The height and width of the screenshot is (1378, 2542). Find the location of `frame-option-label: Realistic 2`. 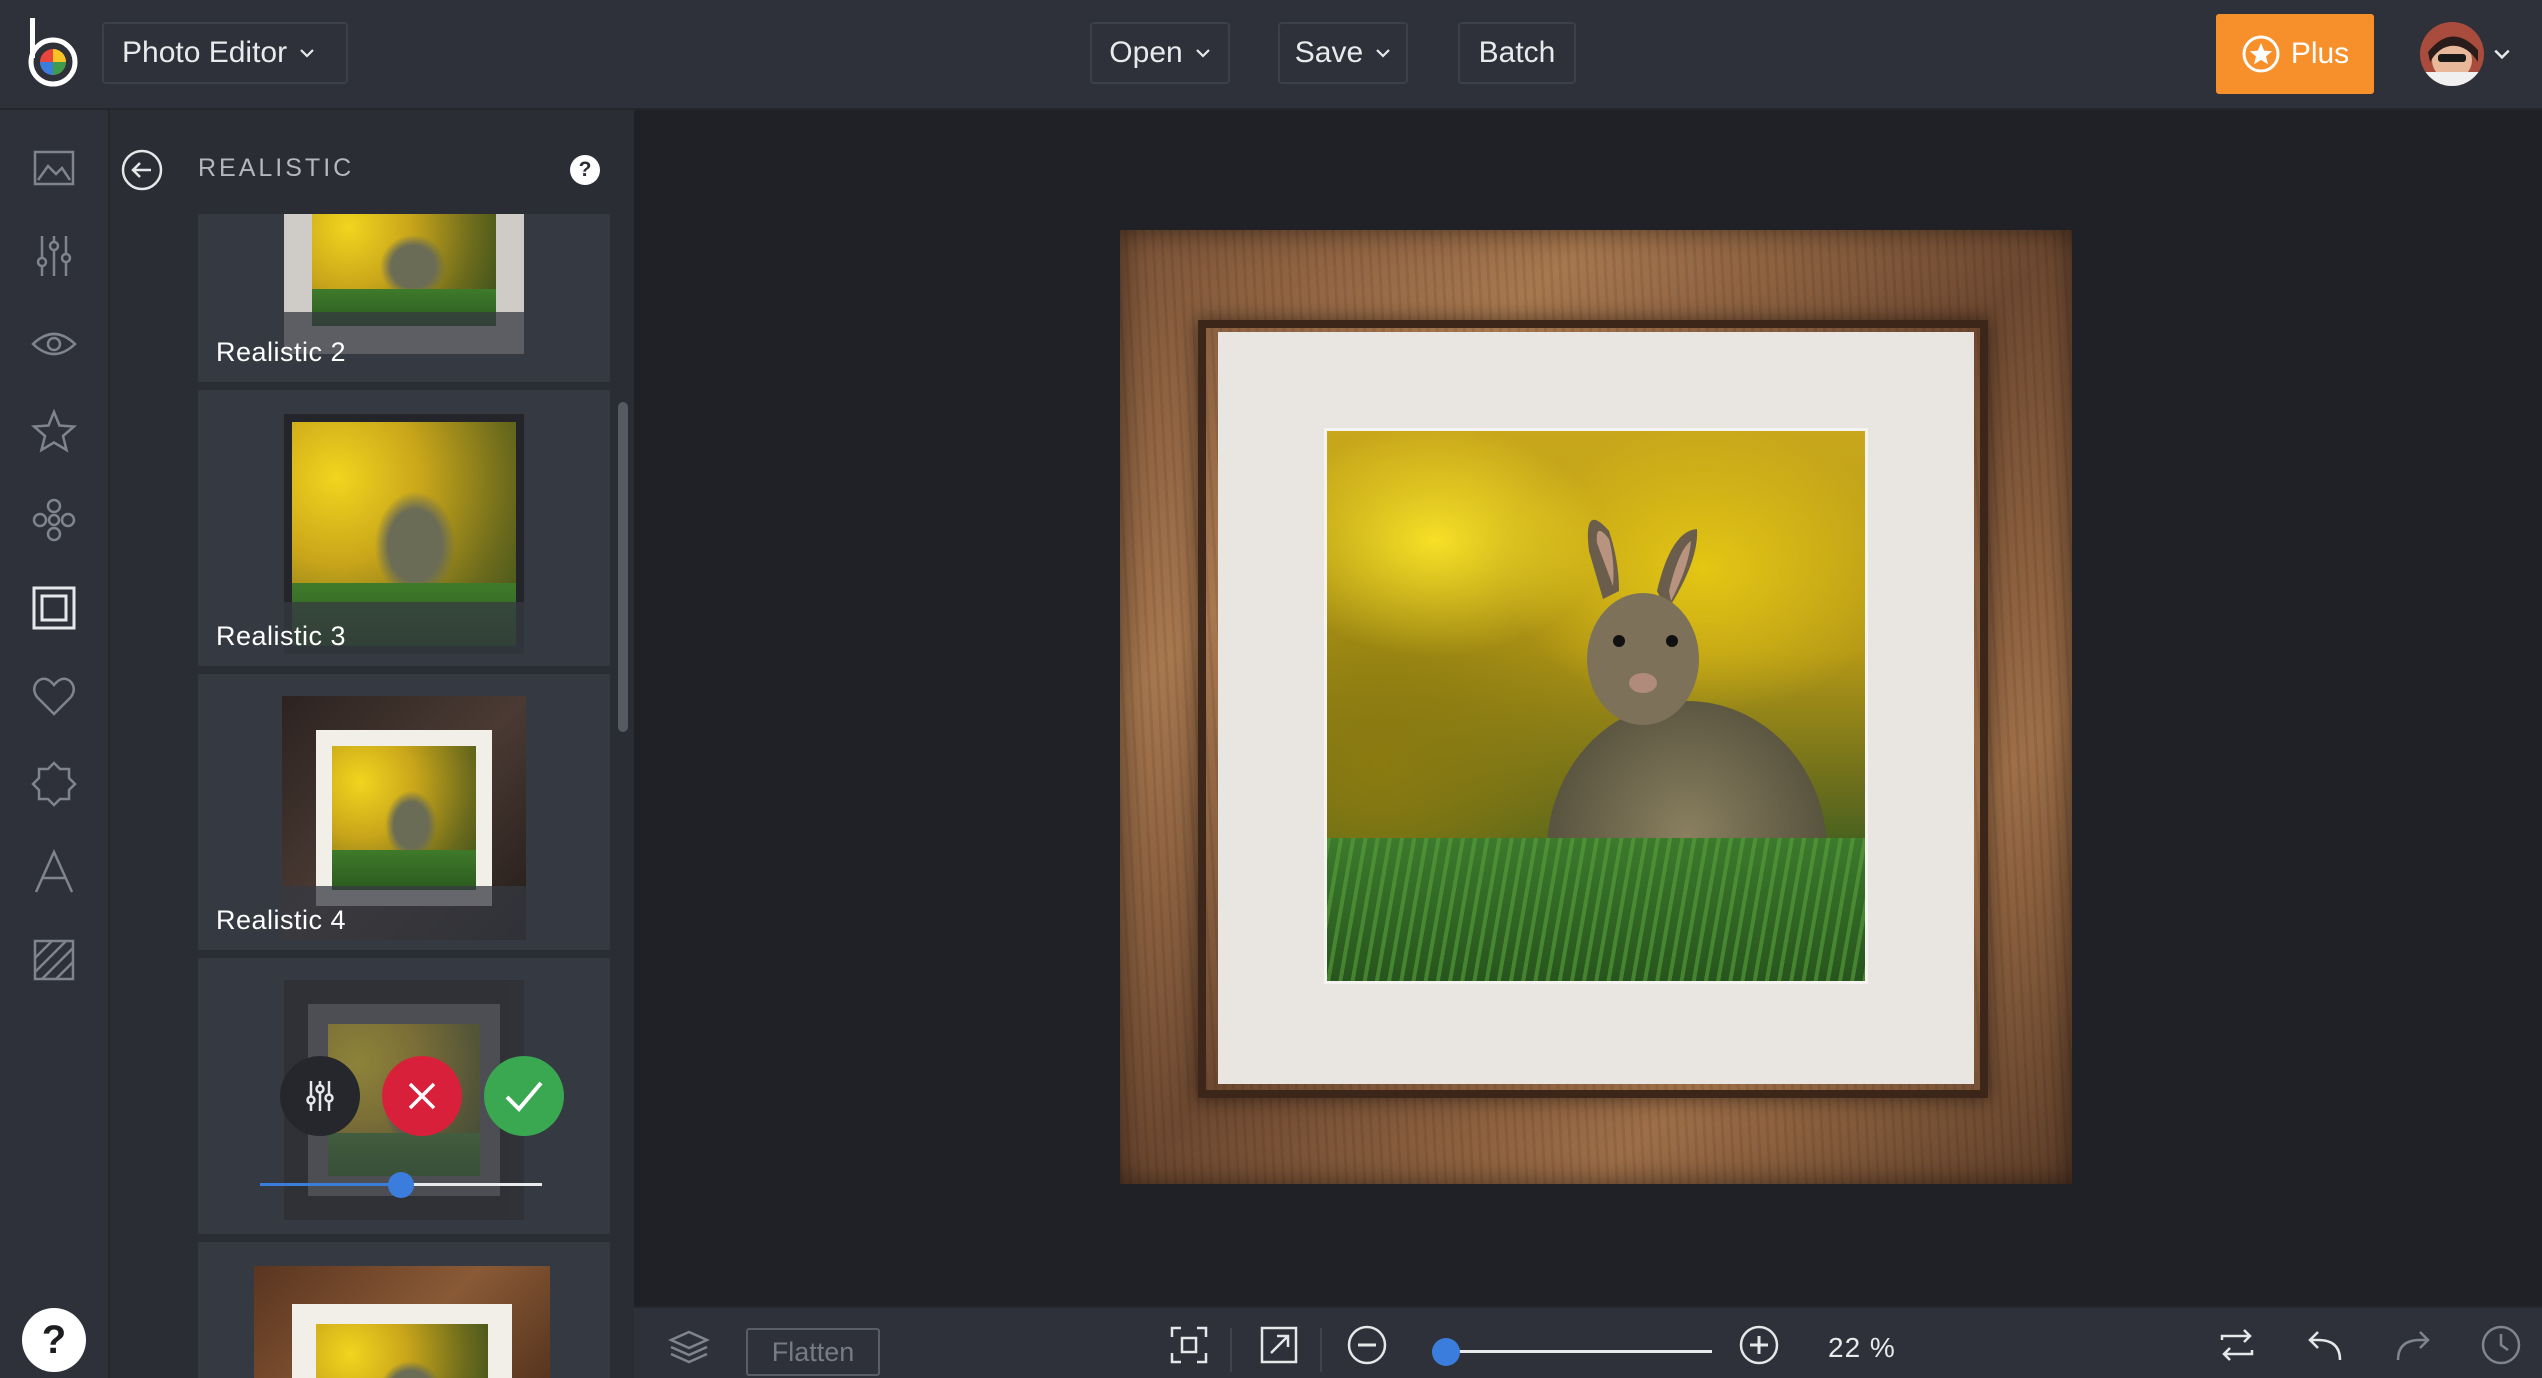

frame-option-label: Realistic 2 is located at coordinates (281, 352).